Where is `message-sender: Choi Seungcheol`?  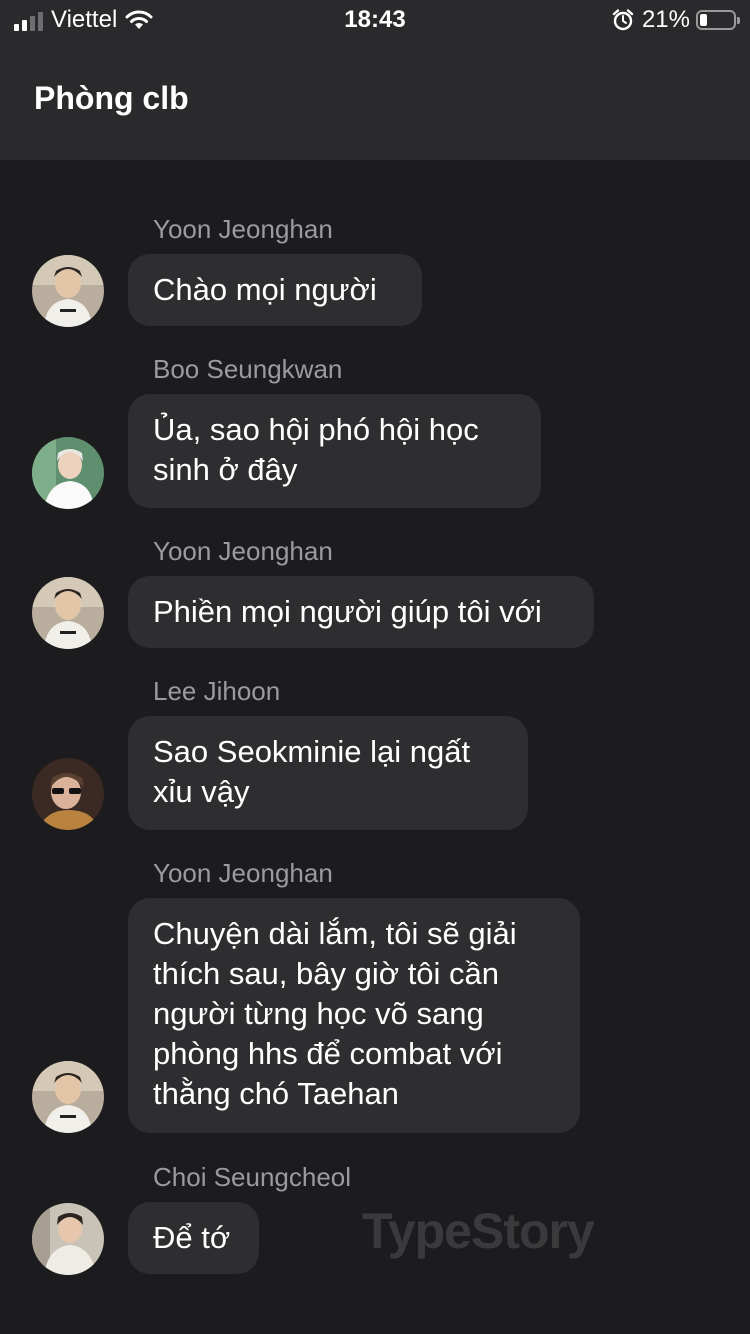 message-sender: Choi Seungcheol is located at coordinates (252, 1177).